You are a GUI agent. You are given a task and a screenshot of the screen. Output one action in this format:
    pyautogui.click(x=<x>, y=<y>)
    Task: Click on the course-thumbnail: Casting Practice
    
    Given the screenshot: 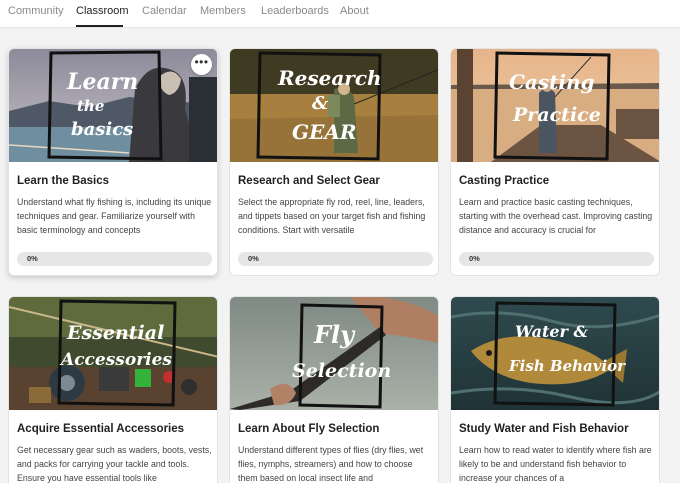 What is the action you would take?
    pyautogui.click(x=555, y=105)
    